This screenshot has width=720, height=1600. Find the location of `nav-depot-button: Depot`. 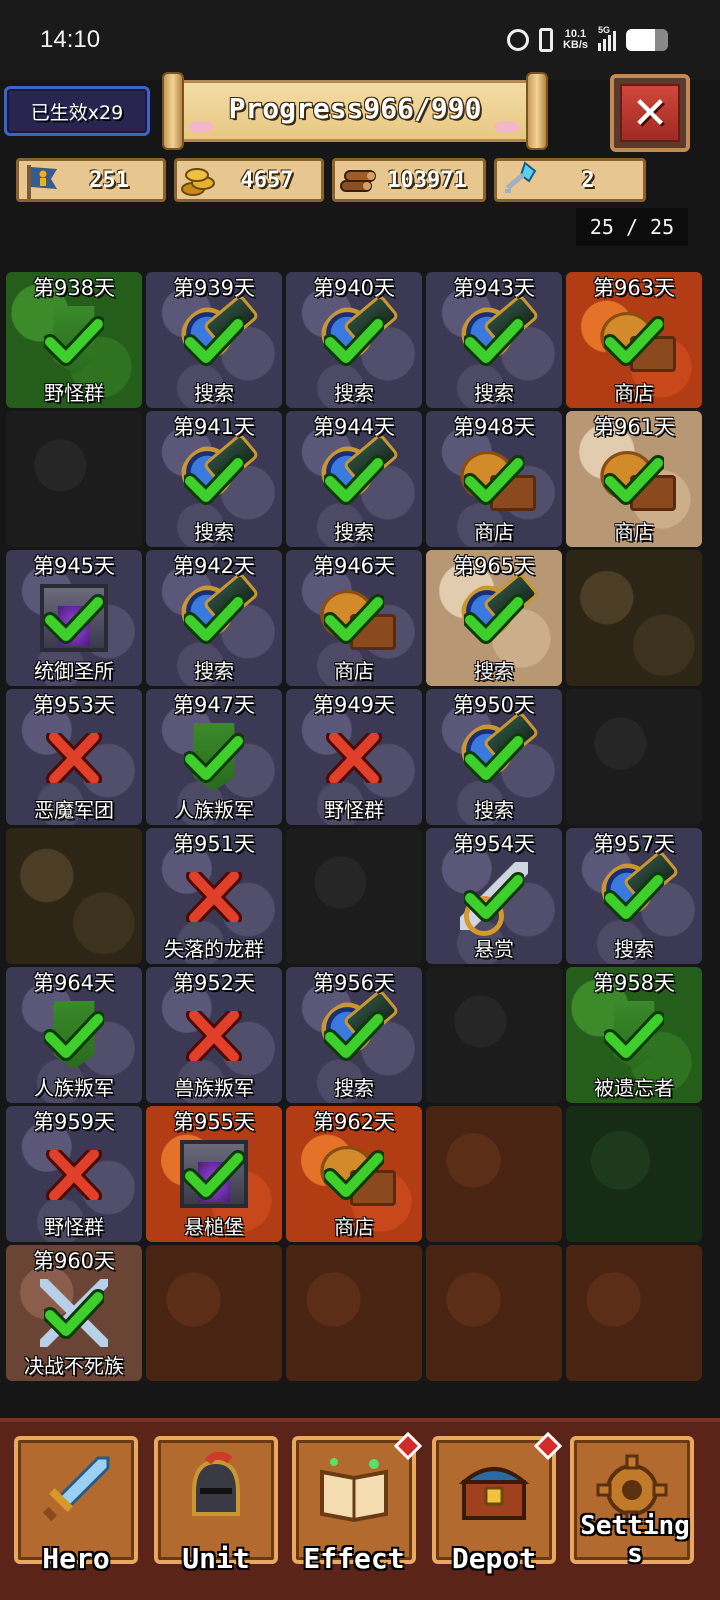

nav-depot-button: Depot is located at coordinates (497, 1502).